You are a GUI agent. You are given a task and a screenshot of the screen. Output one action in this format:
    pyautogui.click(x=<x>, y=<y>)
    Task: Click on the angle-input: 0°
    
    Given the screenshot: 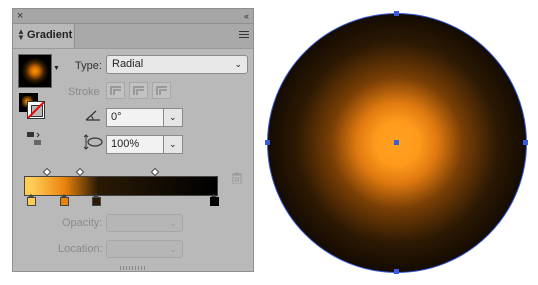 What is the action you would take?
    pyautogui.click(x=135, y=117)
    